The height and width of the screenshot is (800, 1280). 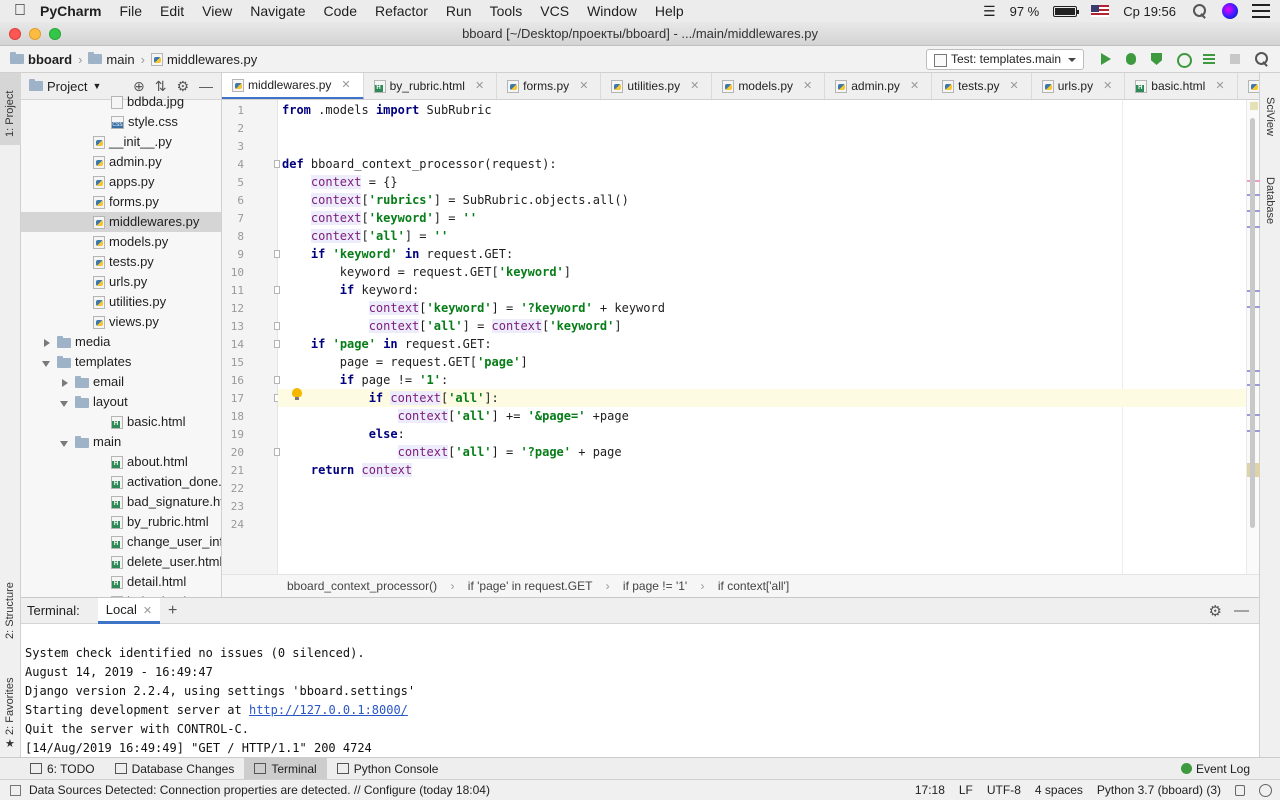 I want to click on tree-item: change_user_info.html, so click(x=121, y=542).